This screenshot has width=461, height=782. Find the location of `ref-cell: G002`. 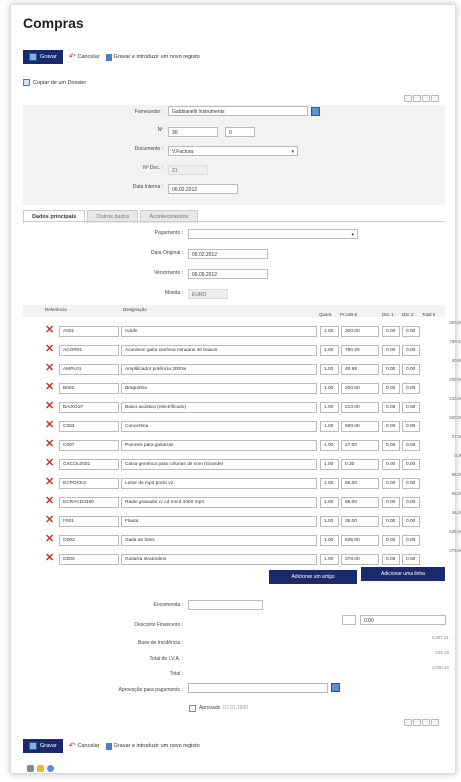

ref-cell: G002 is located at coordinates (89, 540).